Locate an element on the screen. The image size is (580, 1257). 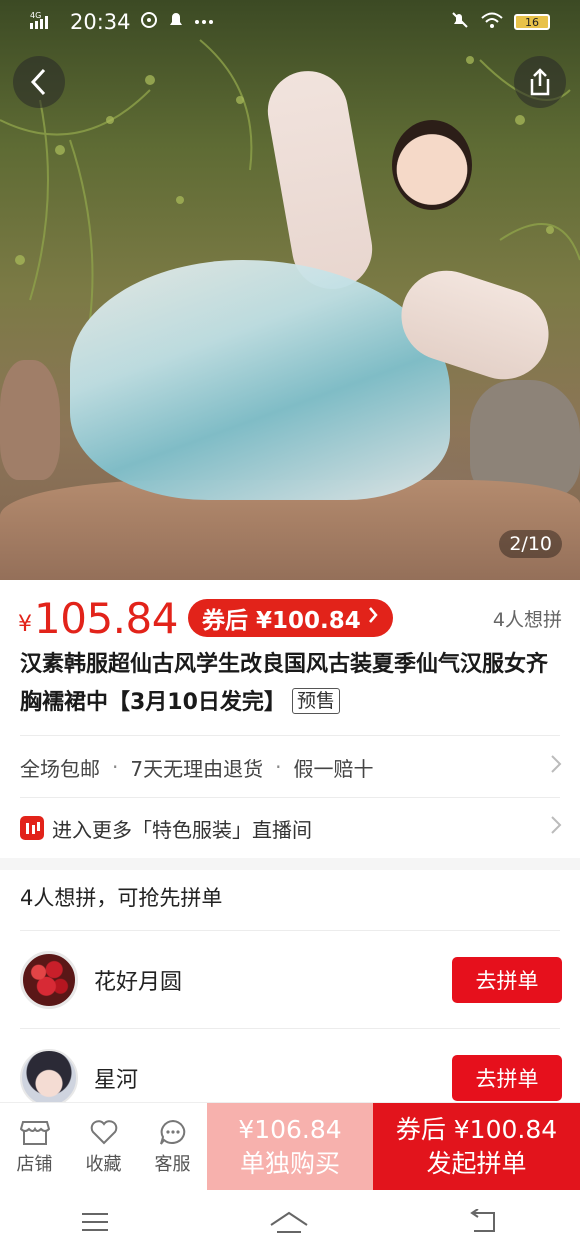
chevron-left-icon is located at coordinates (38, 82).